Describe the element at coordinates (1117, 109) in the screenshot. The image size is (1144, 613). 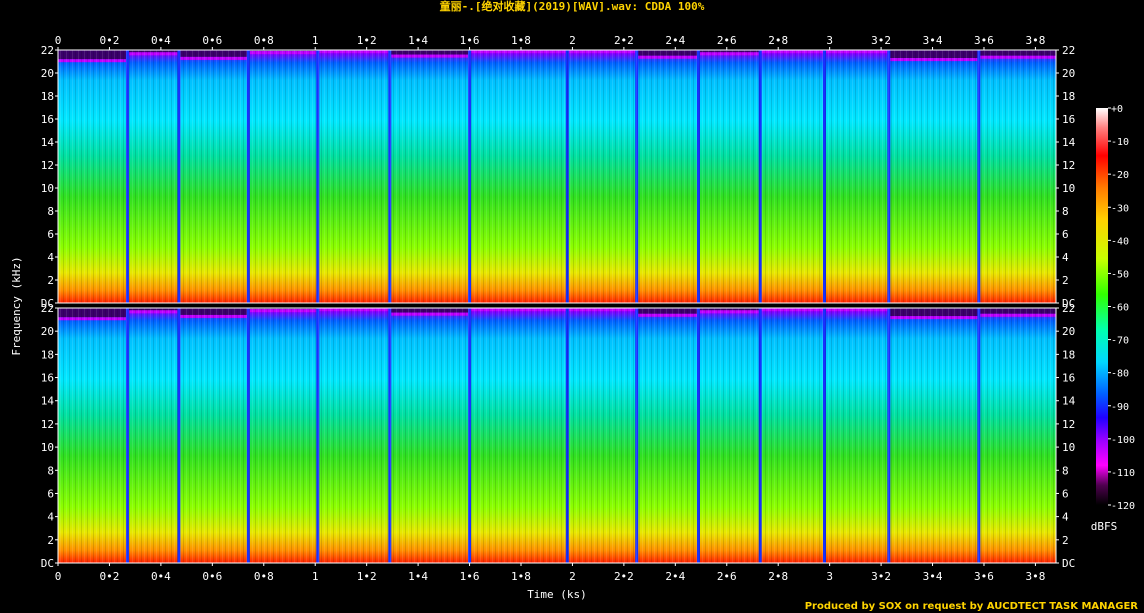
I see `colorbar-tick-label: +0` at that location.